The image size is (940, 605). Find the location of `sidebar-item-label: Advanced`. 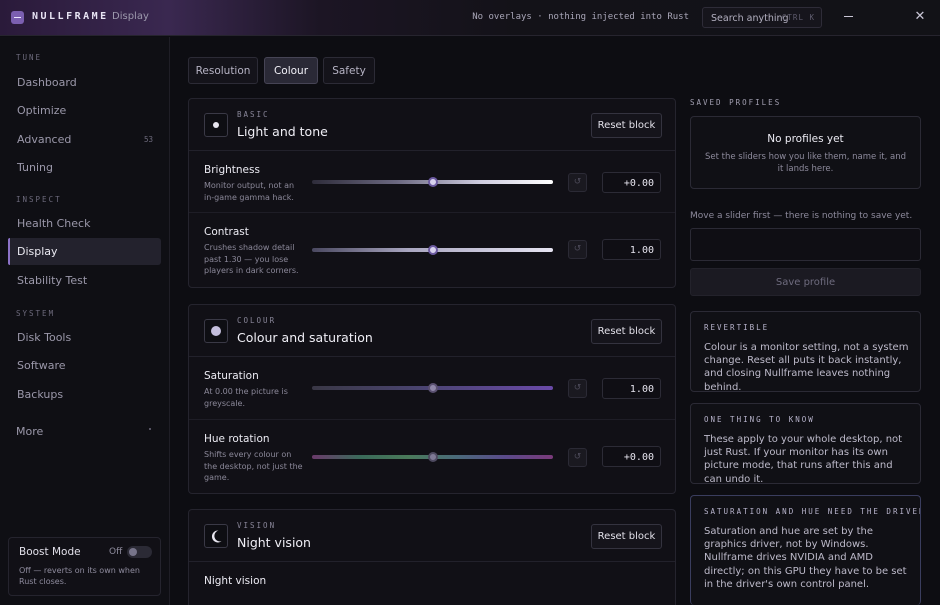

sidebar-item-label: Advanced is located at coordinates (44, 139).